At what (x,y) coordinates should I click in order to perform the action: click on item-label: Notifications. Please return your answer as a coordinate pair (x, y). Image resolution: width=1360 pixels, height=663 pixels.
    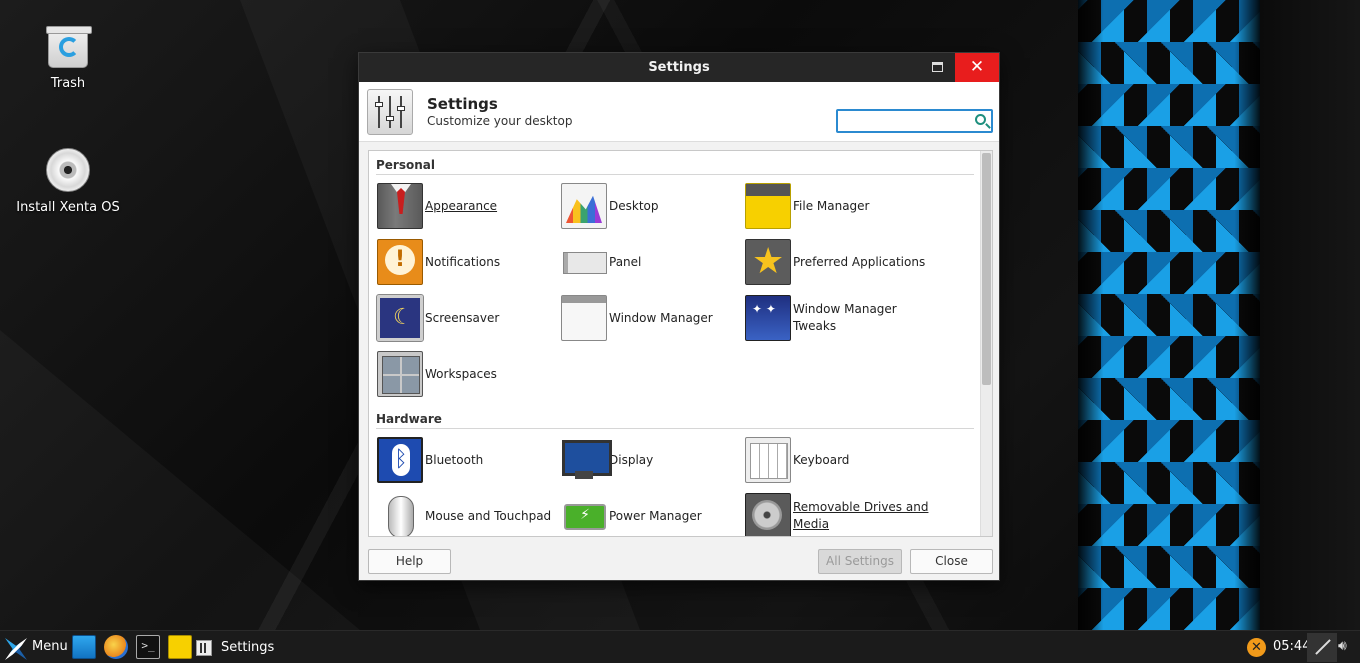
    Looking at the image, I should click on (463, 261).